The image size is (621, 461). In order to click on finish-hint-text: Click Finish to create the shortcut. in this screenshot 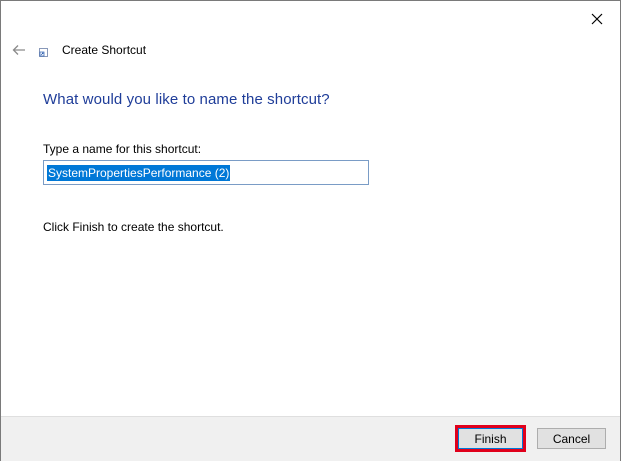, I will do `click(133, 227)`.